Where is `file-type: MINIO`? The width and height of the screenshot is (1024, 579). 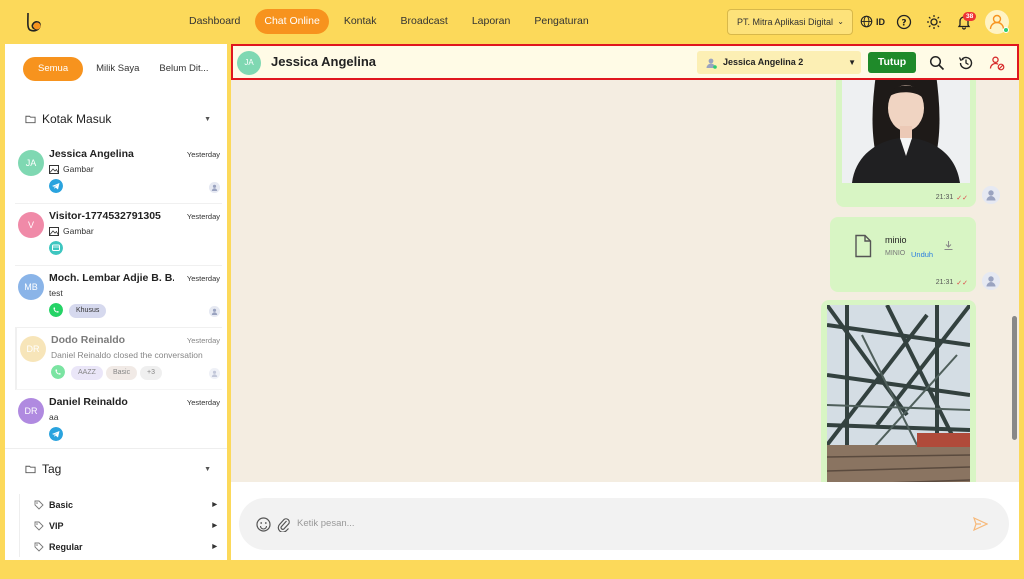
file-type: MINIO is located at coordinates (895, 253).